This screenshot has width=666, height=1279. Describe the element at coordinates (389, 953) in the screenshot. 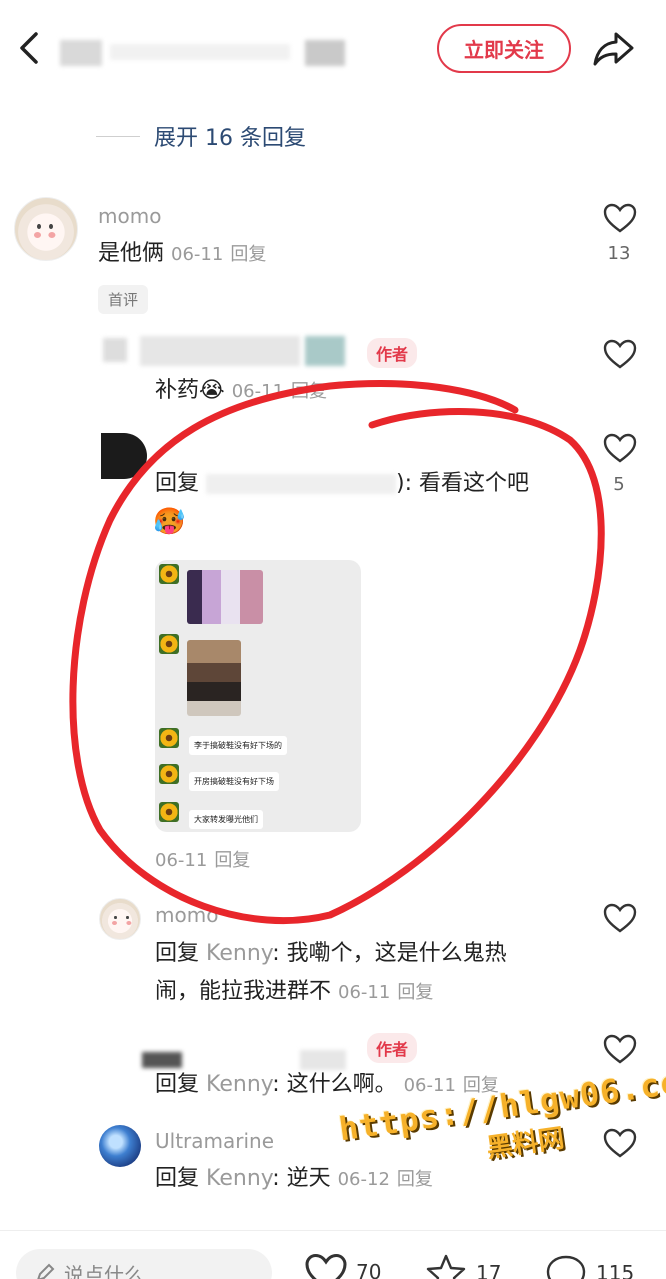

I see `reply-body: : 我嘞个，这是什么鬼热` at that location.